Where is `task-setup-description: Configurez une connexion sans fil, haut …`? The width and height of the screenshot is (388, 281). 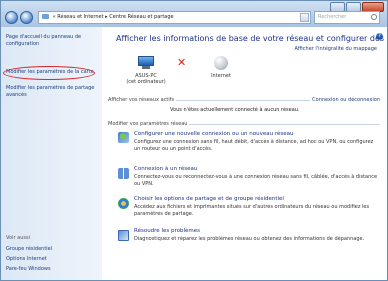
task-setup-description: Configurez une connexion sans fil, haut … is located at coordinates (254, 145).